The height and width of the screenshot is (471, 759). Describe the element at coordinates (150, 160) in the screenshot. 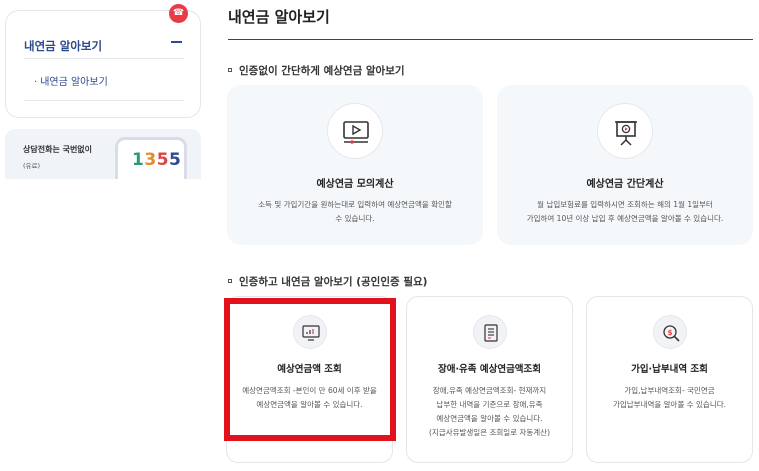

I see `call-number-digit: 3` at that location.